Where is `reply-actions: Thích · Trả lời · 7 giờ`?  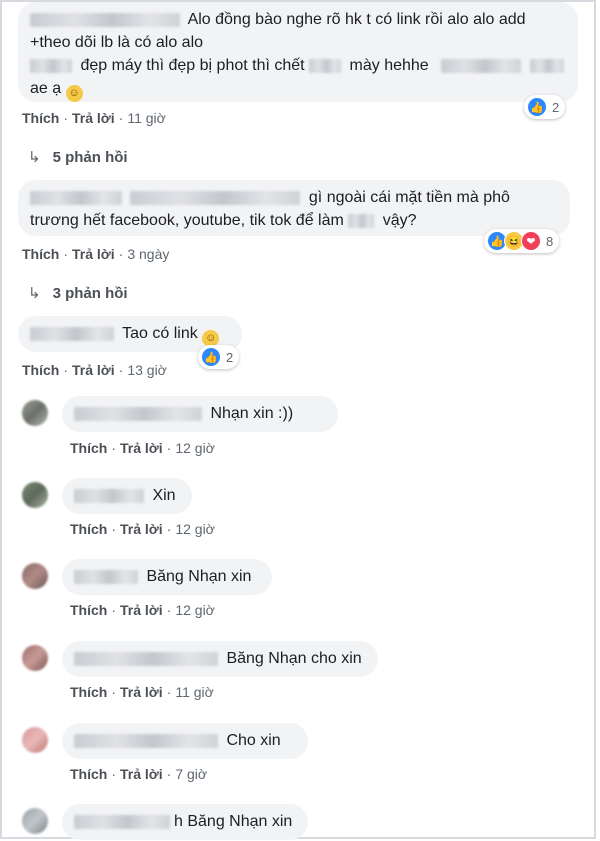
reply-actions: Thích · Trả lời · 7 giờ is located at coordinates (139, 774).